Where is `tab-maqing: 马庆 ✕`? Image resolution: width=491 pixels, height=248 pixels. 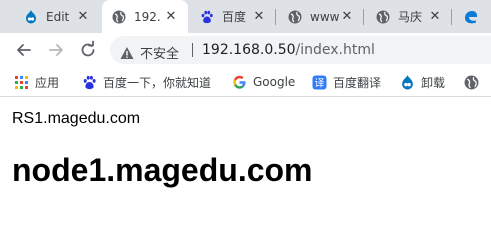
tab-maqing: 马庆 ✕ is located at coordinates (409, 16).